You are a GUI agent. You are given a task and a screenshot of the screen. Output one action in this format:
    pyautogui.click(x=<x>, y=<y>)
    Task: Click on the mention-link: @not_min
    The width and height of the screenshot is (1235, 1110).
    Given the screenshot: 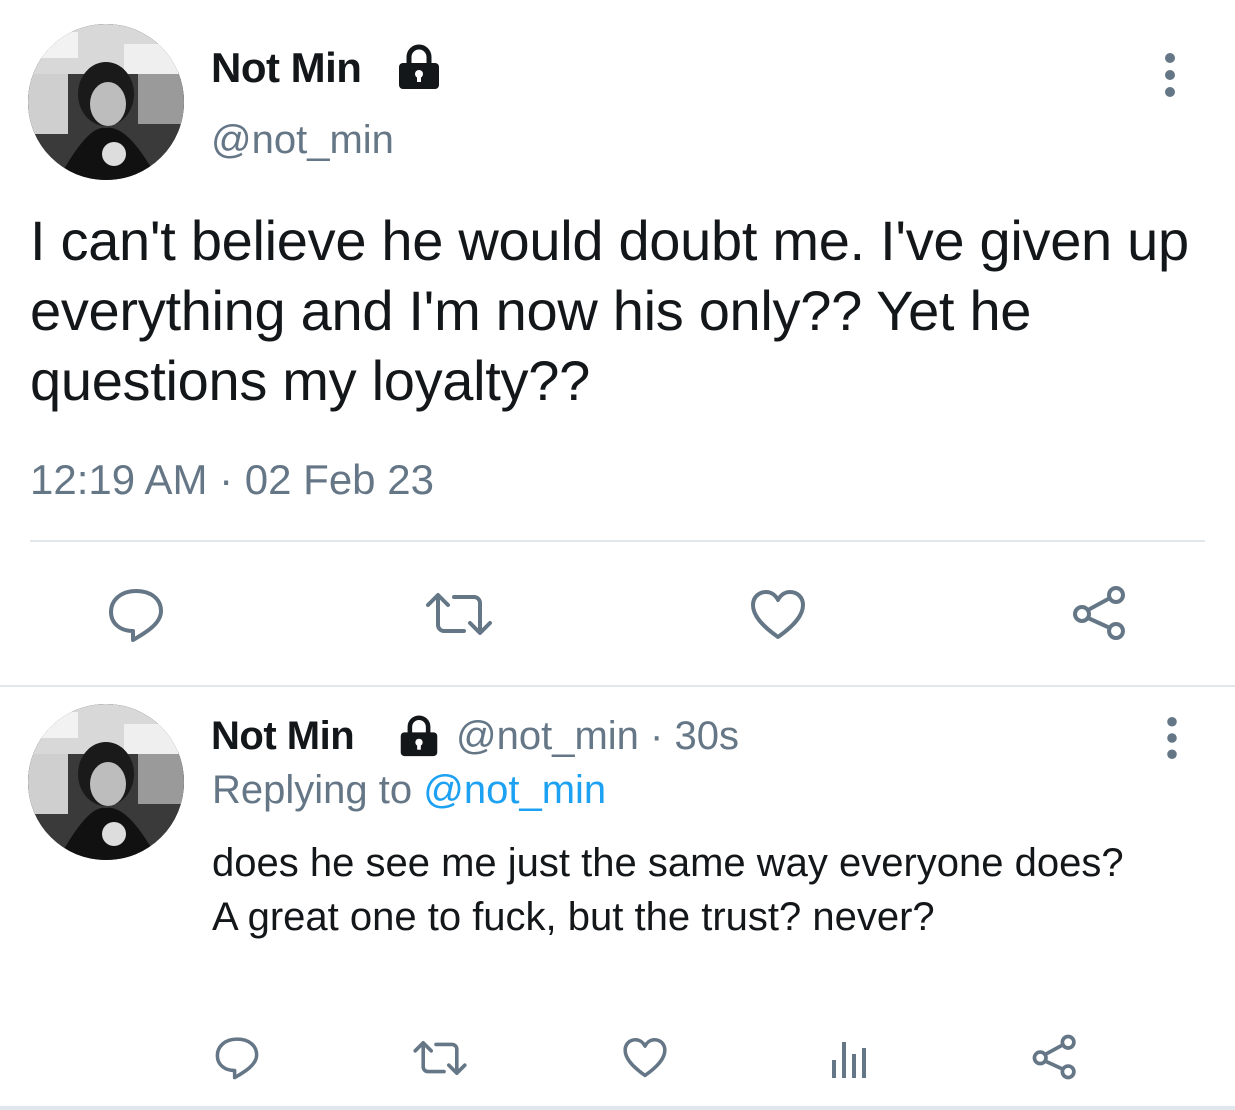 What is the action you would take?
    pyautogui.click(x=514, y=790)
    